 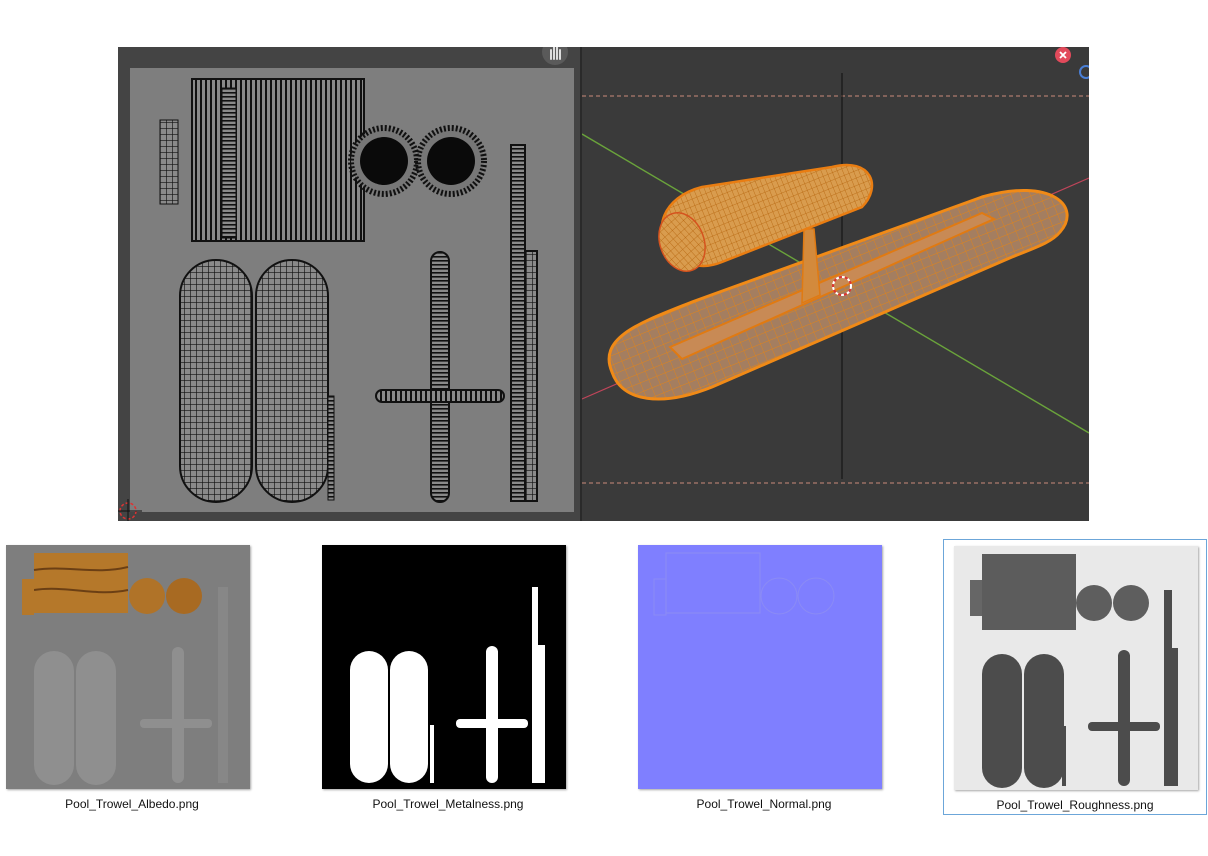 I want to click on uv-island-cross-vertical, so click(x=440, y=377).